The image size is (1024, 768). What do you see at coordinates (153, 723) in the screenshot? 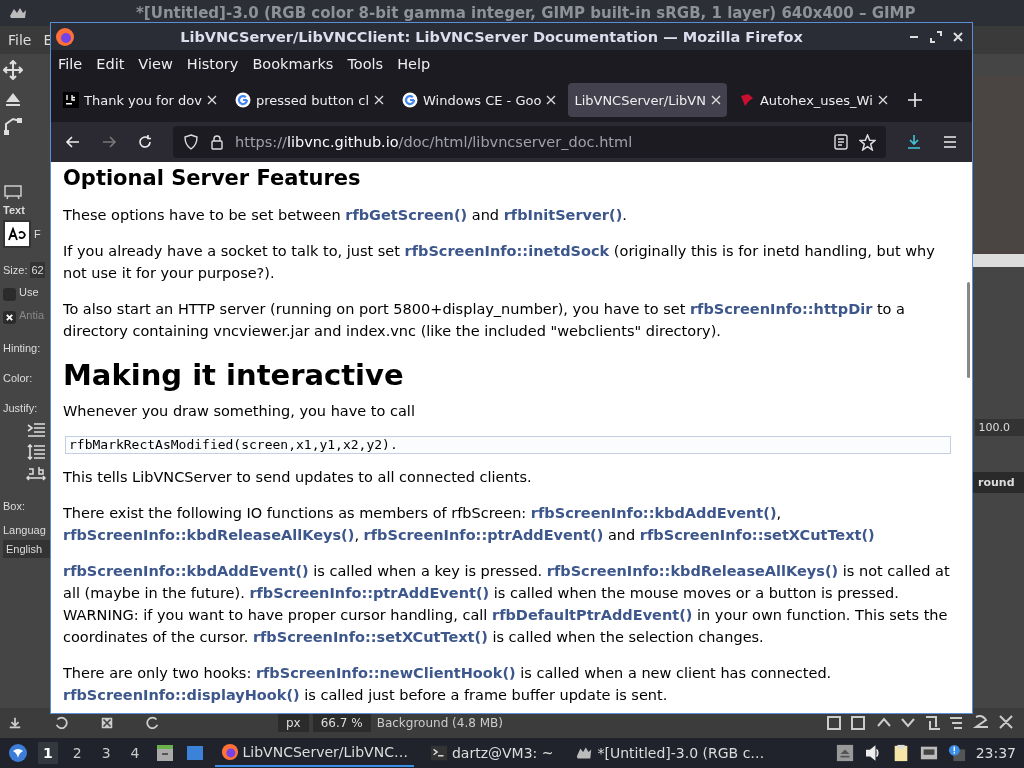
I see `reset-icon` at bounding box center [153, 723].